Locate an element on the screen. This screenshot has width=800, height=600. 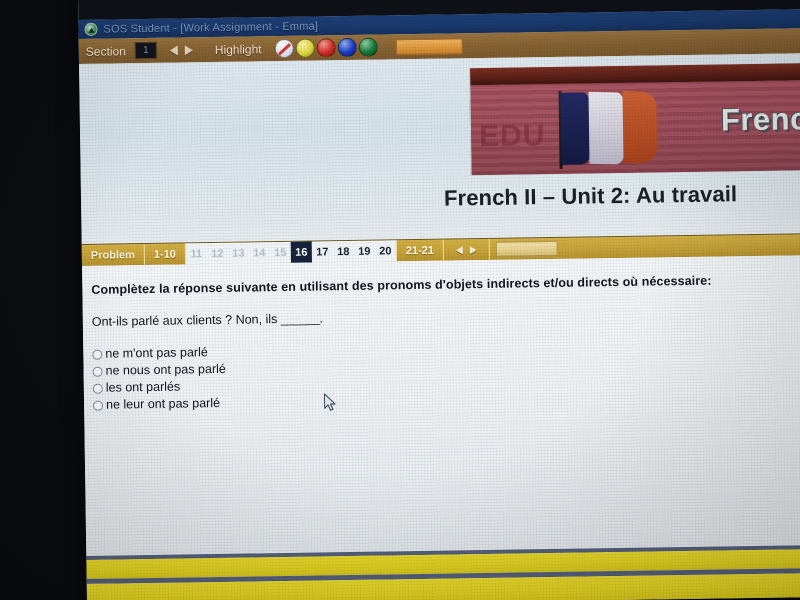
flag-band-blue is located at coordinates (576, 128).